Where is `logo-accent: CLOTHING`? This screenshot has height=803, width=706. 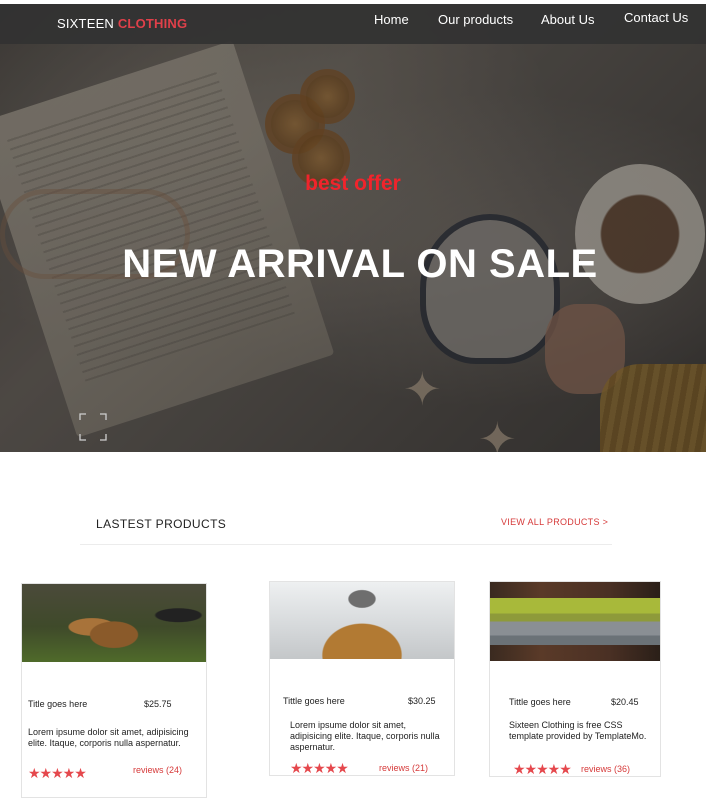 logo-accent: CLOTHING is located at coordinates (152, 23).